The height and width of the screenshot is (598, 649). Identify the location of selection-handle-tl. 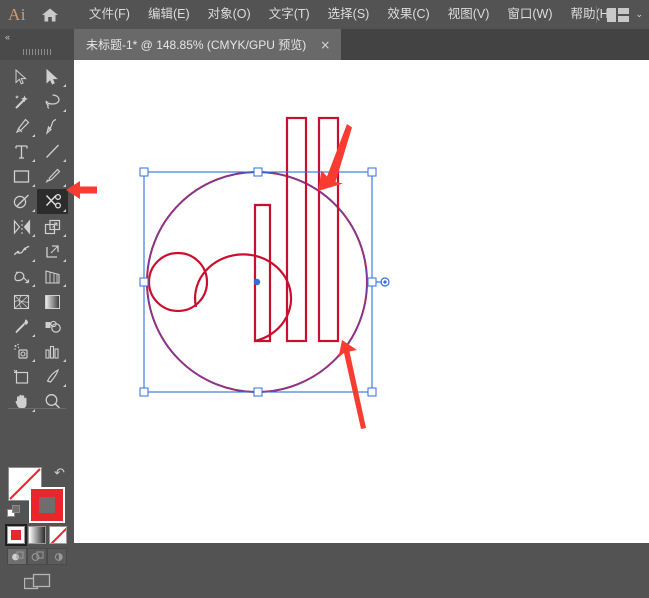
(144, 172).